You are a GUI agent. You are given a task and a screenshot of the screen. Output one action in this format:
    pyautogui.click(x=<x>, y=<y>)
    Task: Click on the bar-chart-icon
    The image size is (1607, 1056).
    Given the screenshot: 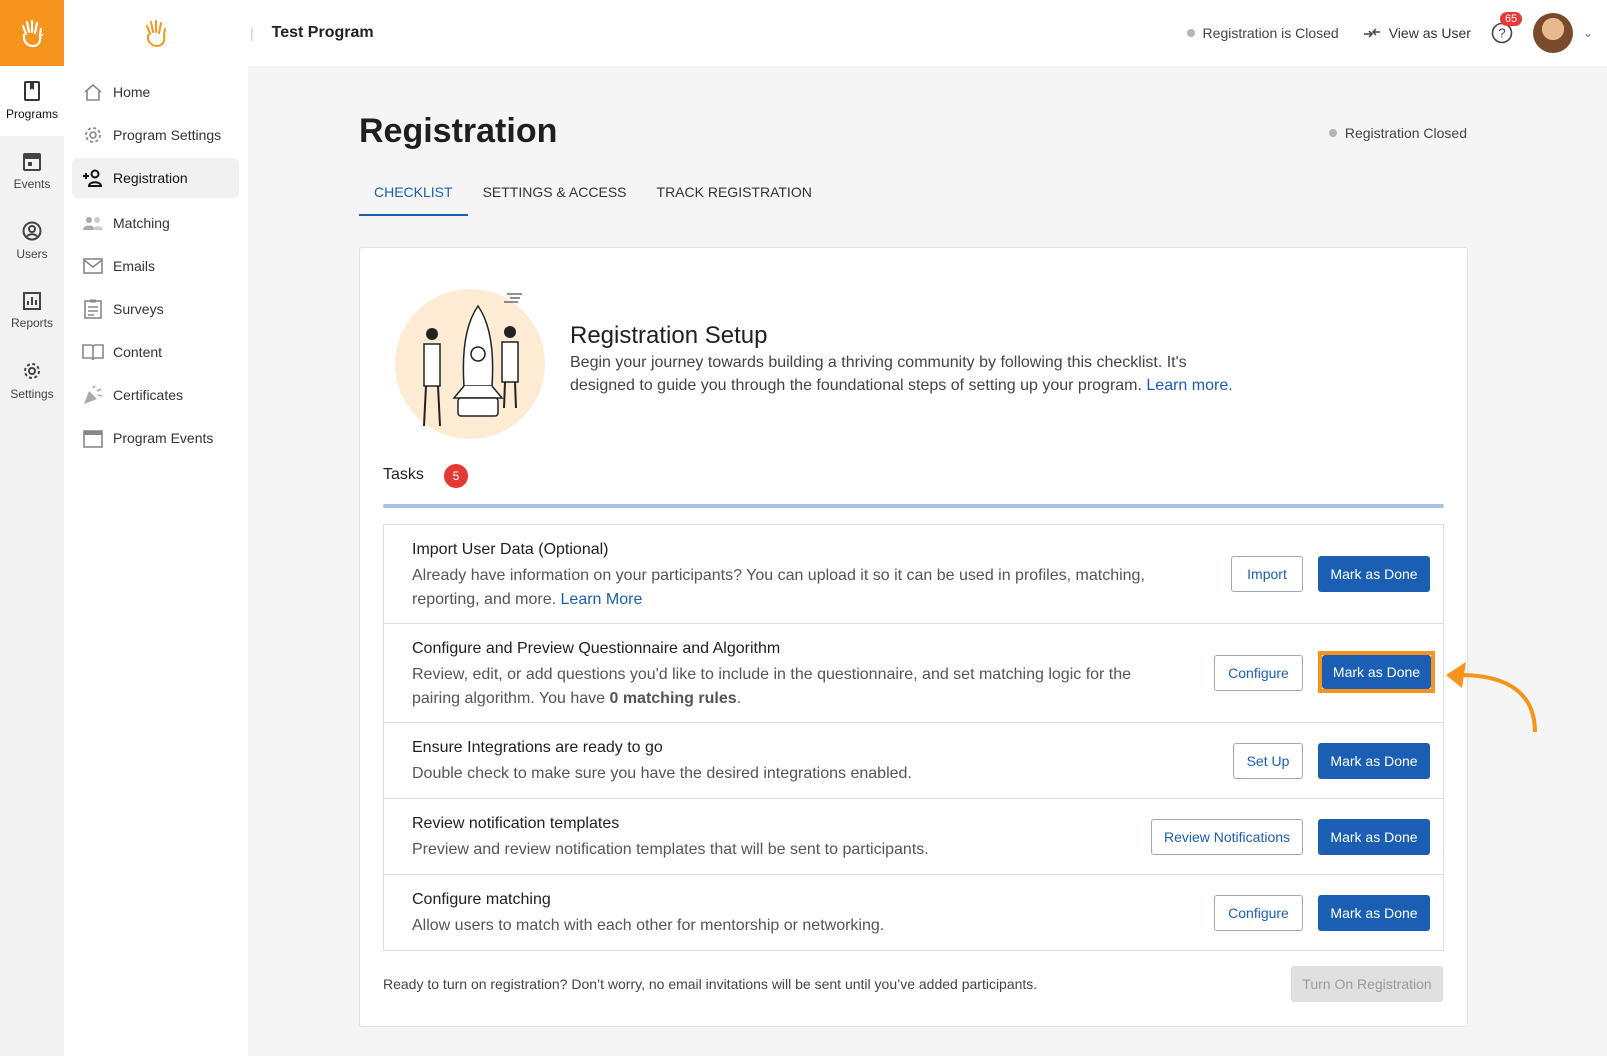 What is the action you would take?
    pyautogui.click(x=32, y=301)
    